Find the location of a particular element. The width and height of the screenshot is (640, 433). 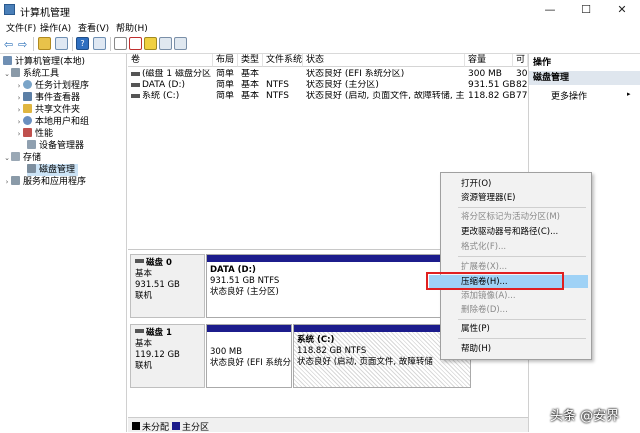

forward-icon: ⇨ is located at coordinates (22, 44).